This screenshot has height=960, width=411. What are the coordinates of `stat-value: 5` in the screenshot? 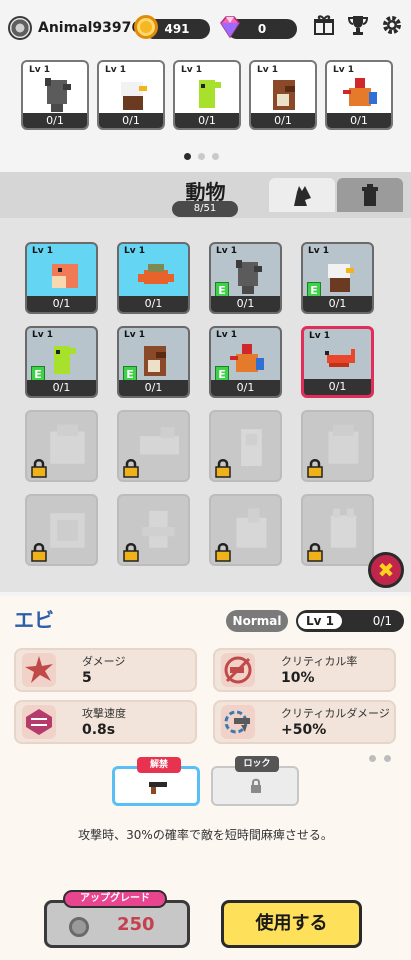 It's located at (87, 678).